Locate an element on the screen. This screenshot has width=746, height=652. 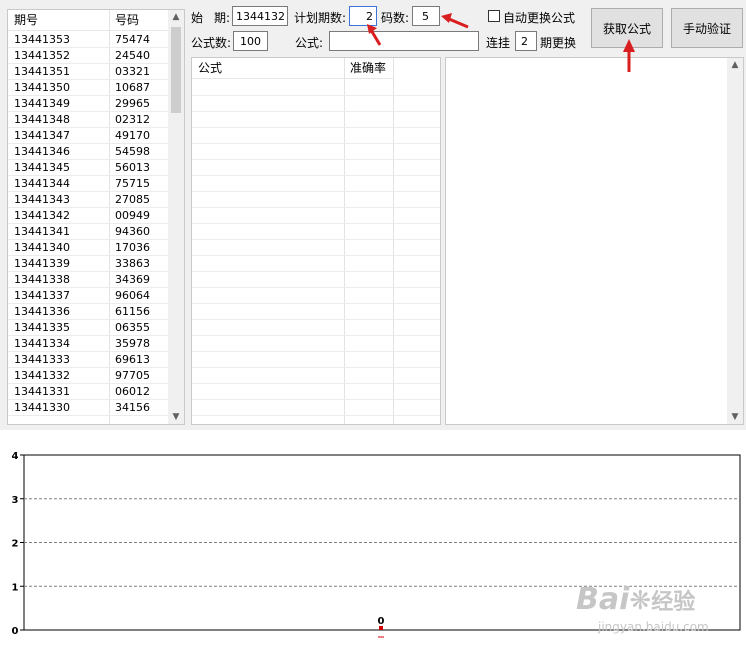
table-row: 13441336 61156 is located at coordinates (88, 312).